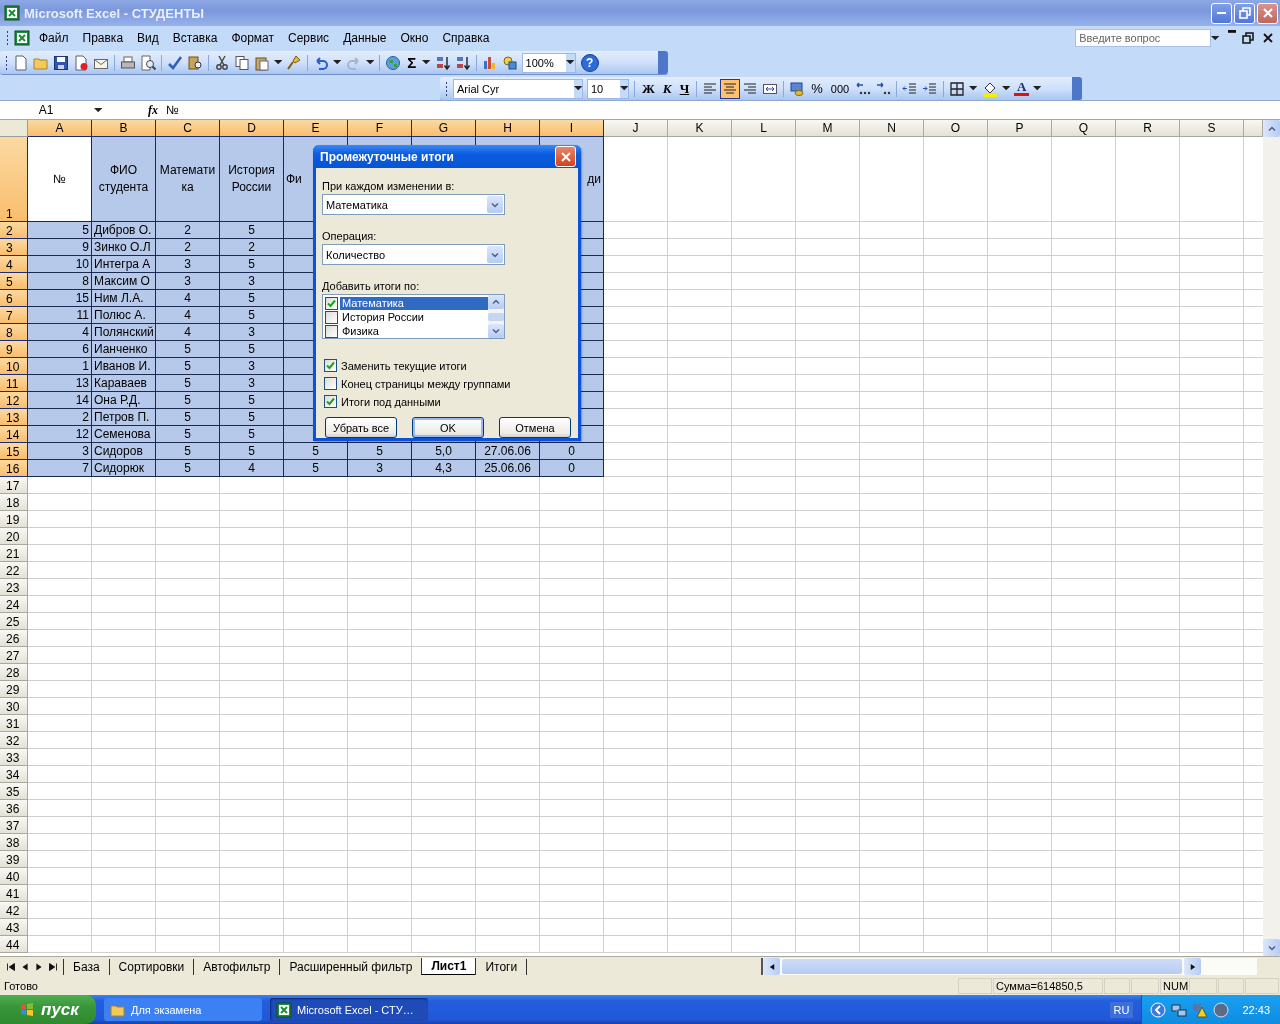  I want to click on column-header: Q, so click(1084, 128).